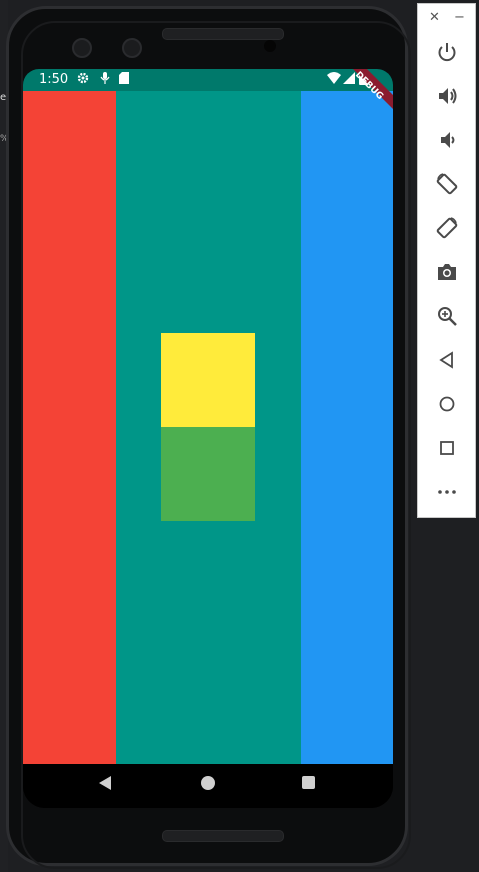 The height and width of the screenshot is (872, 479). I want to click on back-button, so click(447, 360).